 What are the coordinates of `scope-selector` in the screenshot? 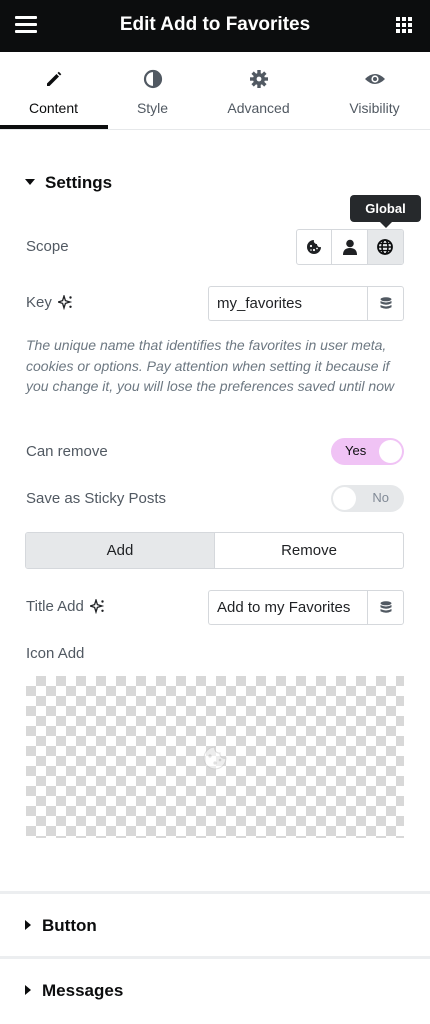 It's located at (350, 247).